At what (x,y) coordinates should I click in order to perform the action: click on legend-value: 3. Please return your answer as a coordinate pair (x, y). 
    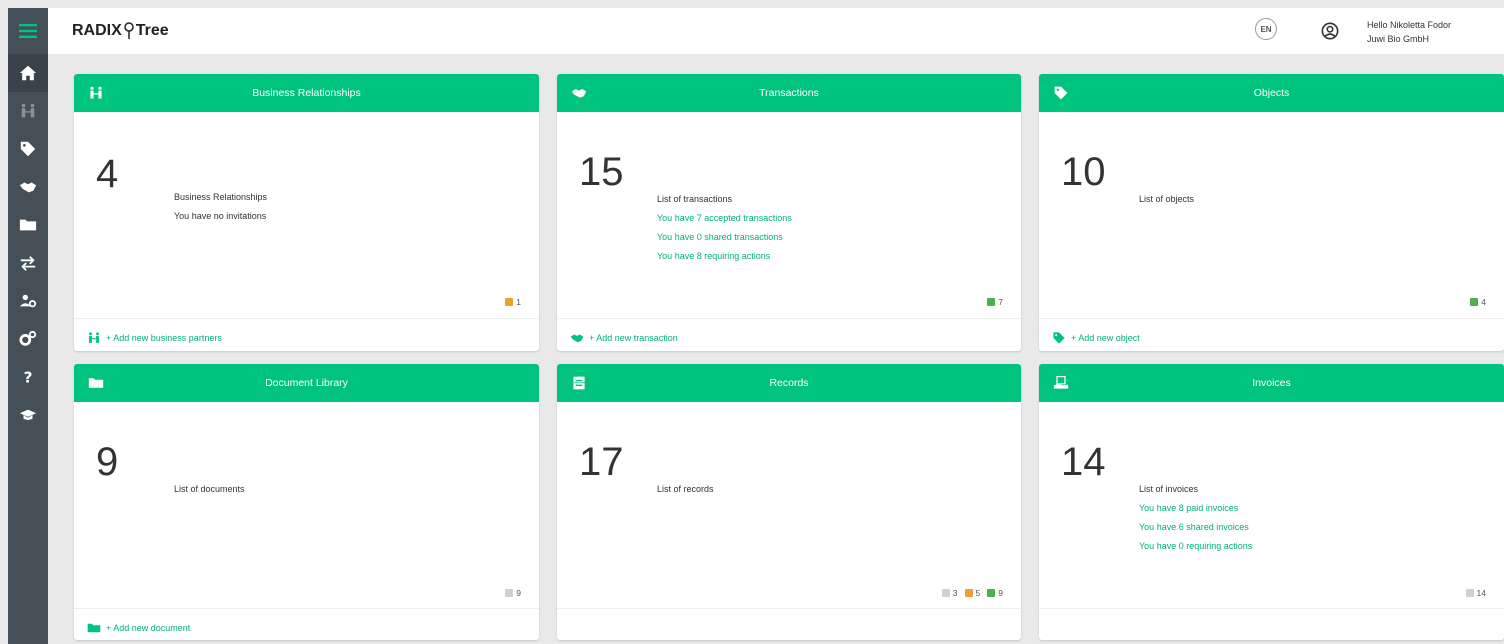
    Looking at the image, I should click on (955, 593).